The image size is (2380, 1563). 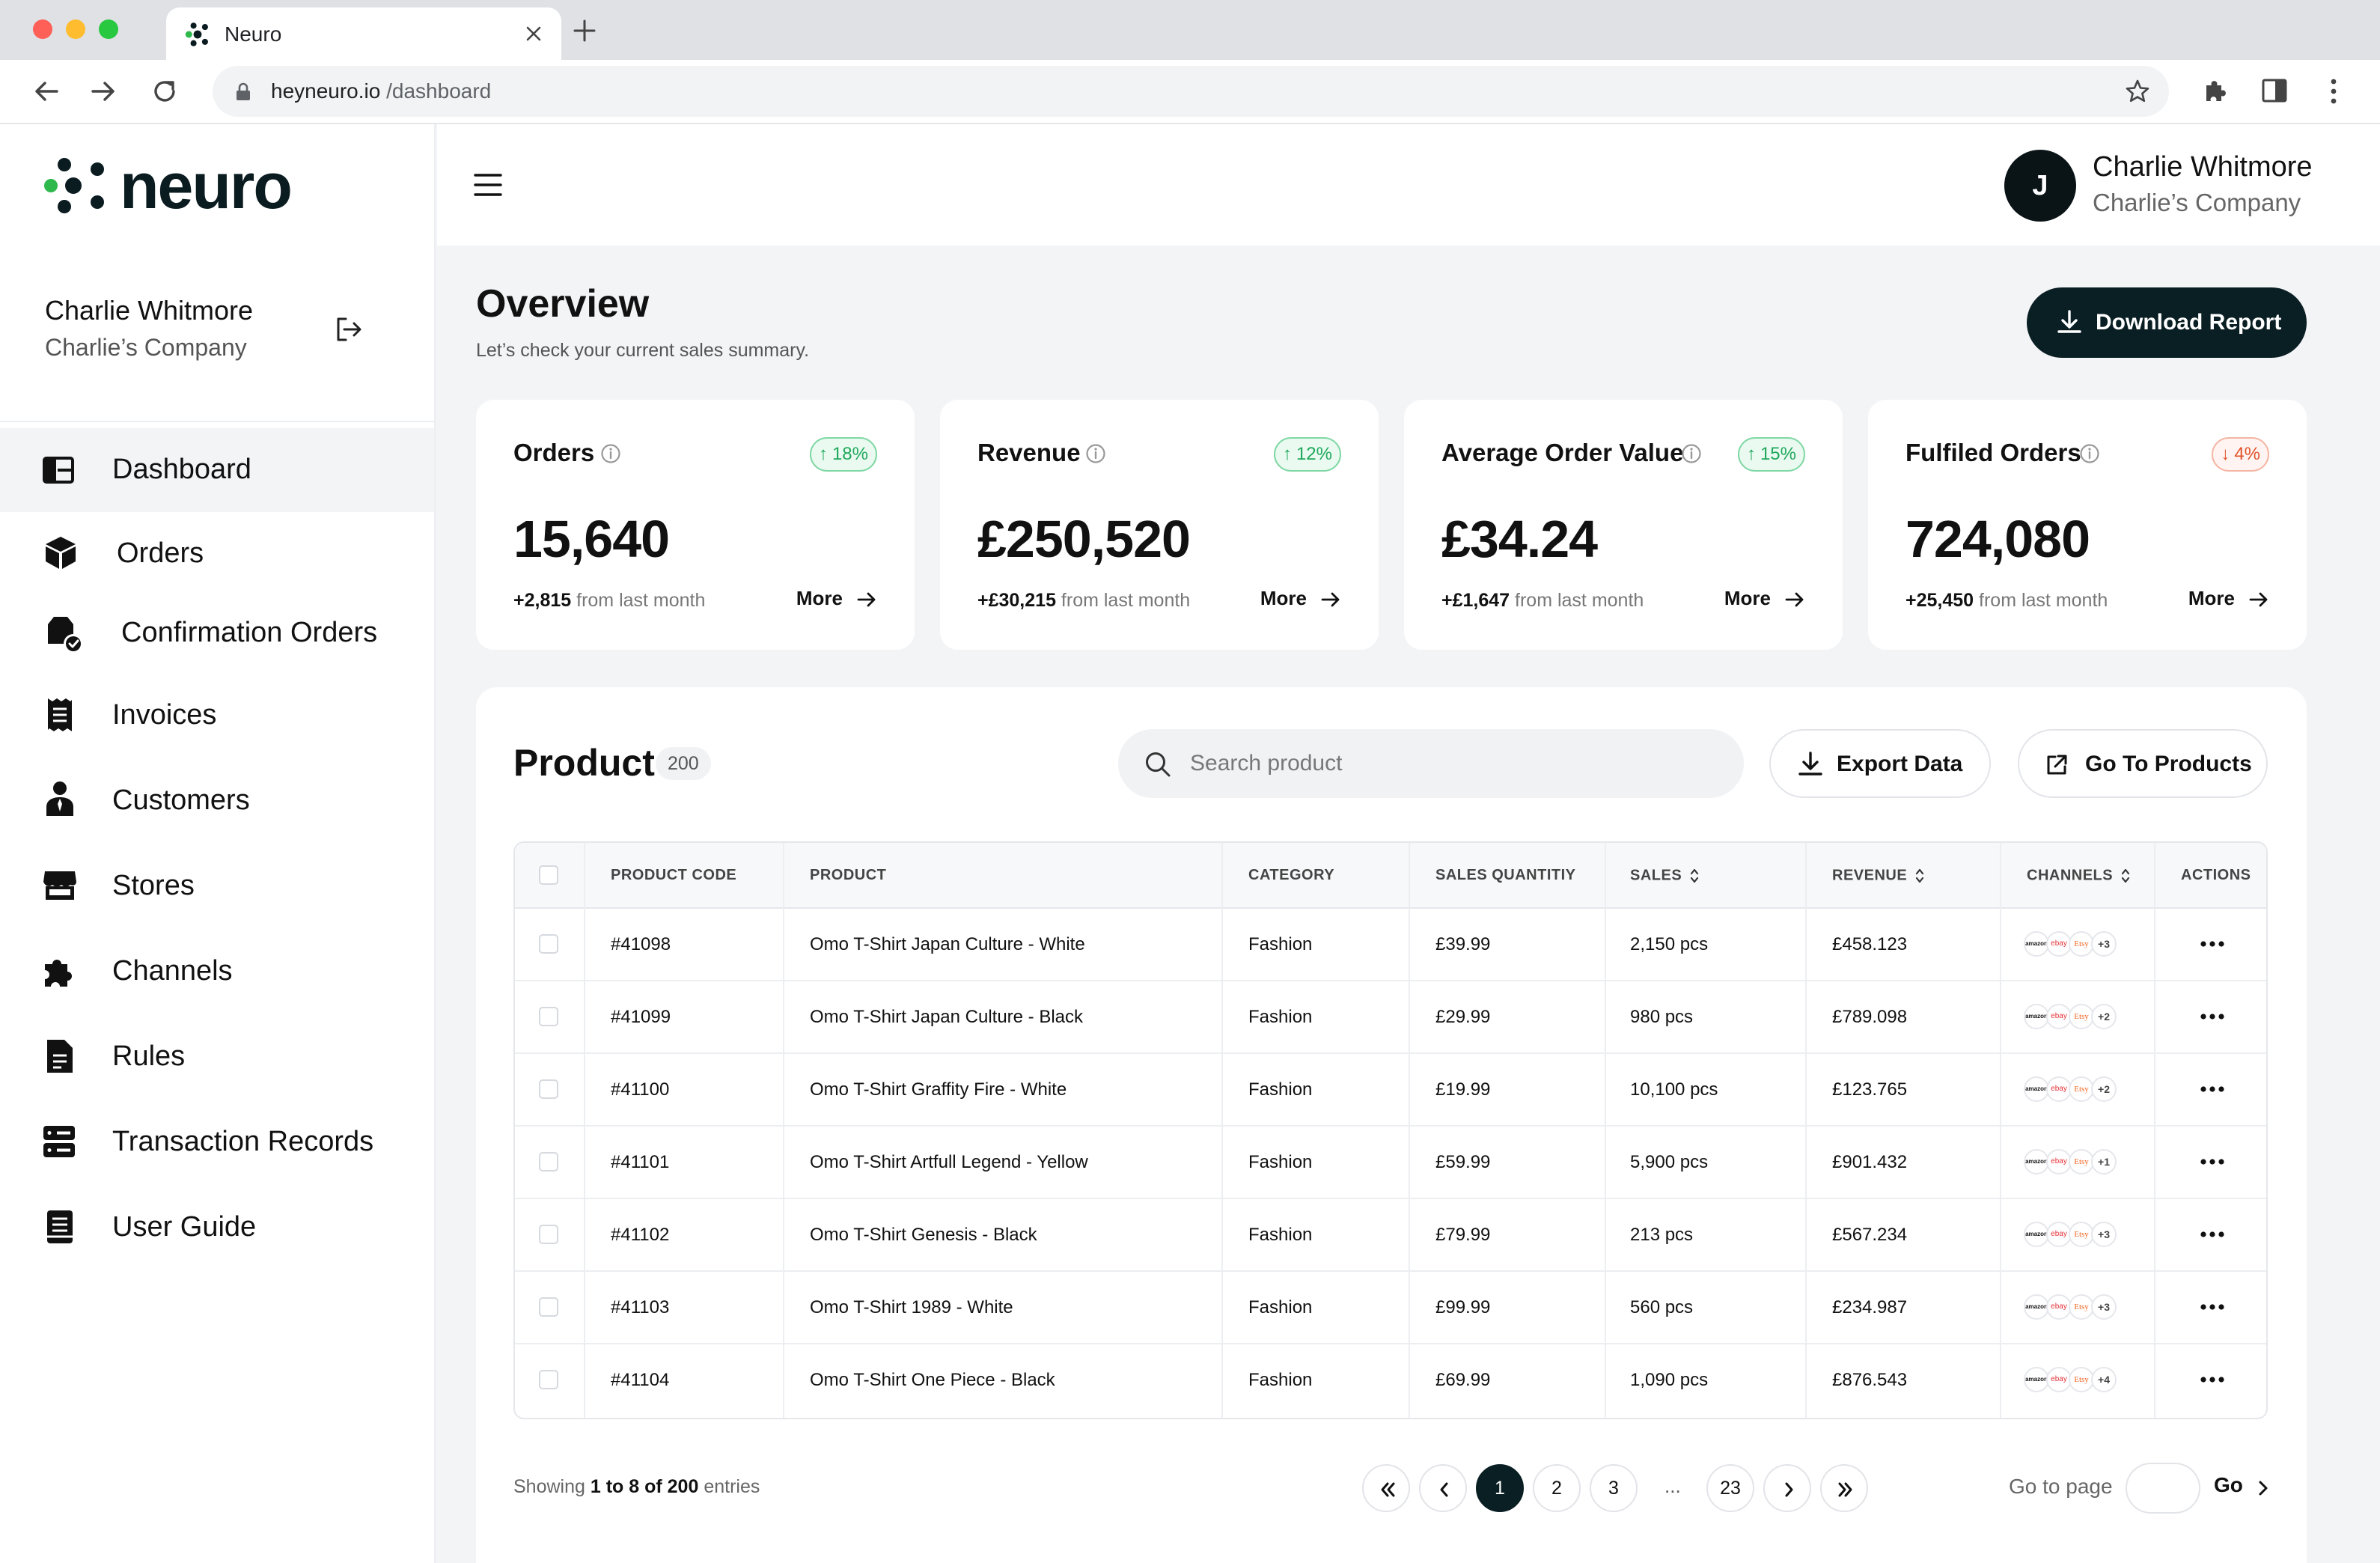 I want to click on page-button-last: 23, so click(x=1730, y=1488).